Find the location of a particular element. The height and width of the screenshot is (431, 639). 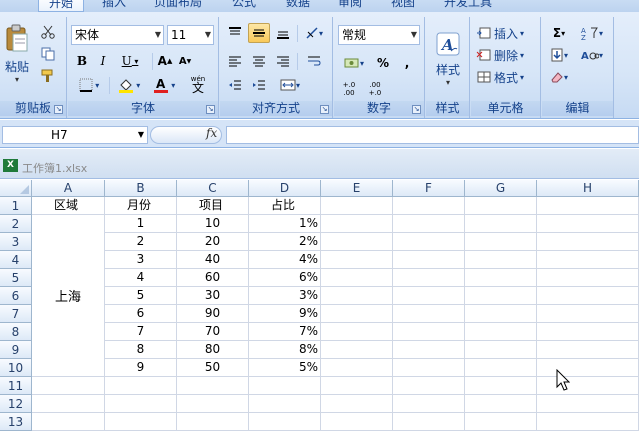

header-cell-item: 项目 is located at coordinates (213, 206).